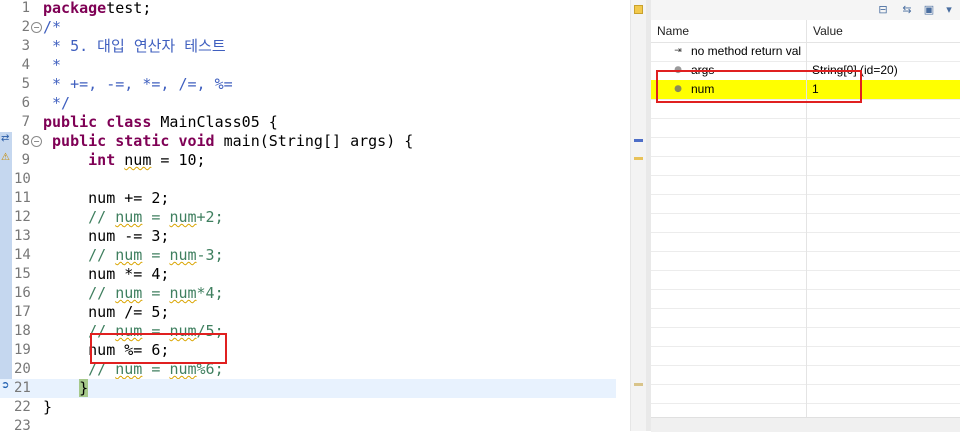 Image resolution: width=960 pixels, height=432 pixels. I want to click on code-token: public static void, so click(133, 141).